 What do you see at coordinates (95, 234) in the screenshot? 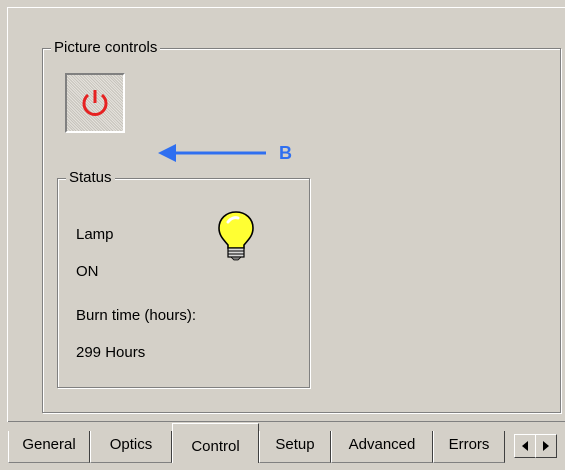
I see `lamp-label: Lamp` at bounding box center [95, 234].